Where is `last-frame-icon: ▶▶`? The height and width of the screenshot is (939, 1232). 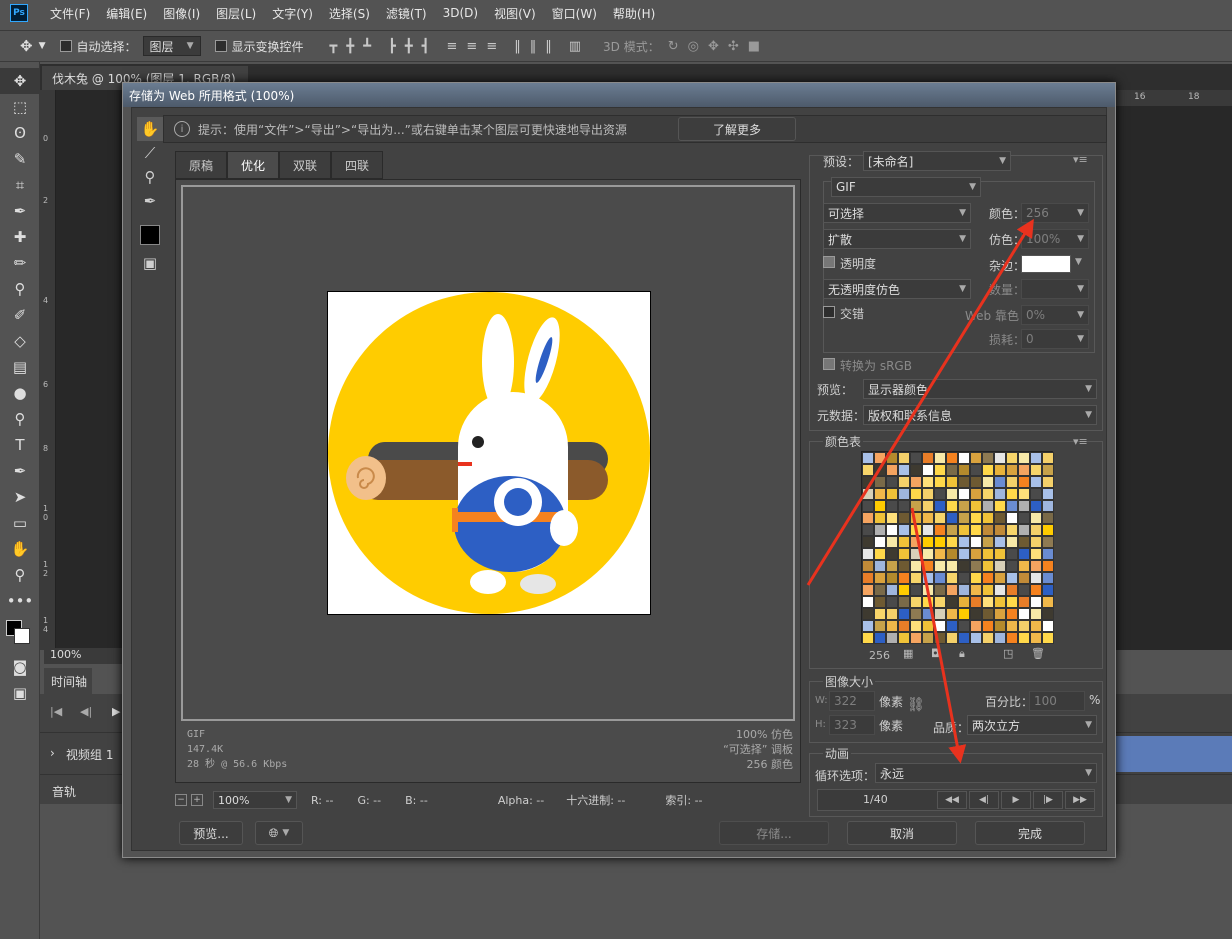
last-frame-icon: ▶▶ is located at coordinates (1080, 800).